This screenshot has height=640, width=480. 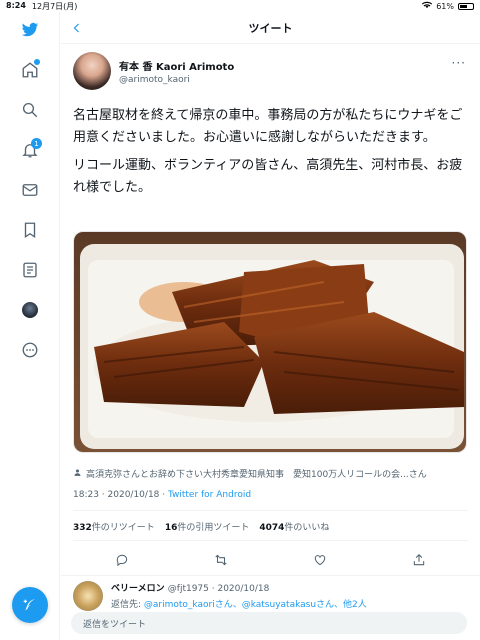 What do you see at coordinates (269, 623) in the screenshot?
I see `reply-input: 返信をツイート` at bounding box center [269, 623].